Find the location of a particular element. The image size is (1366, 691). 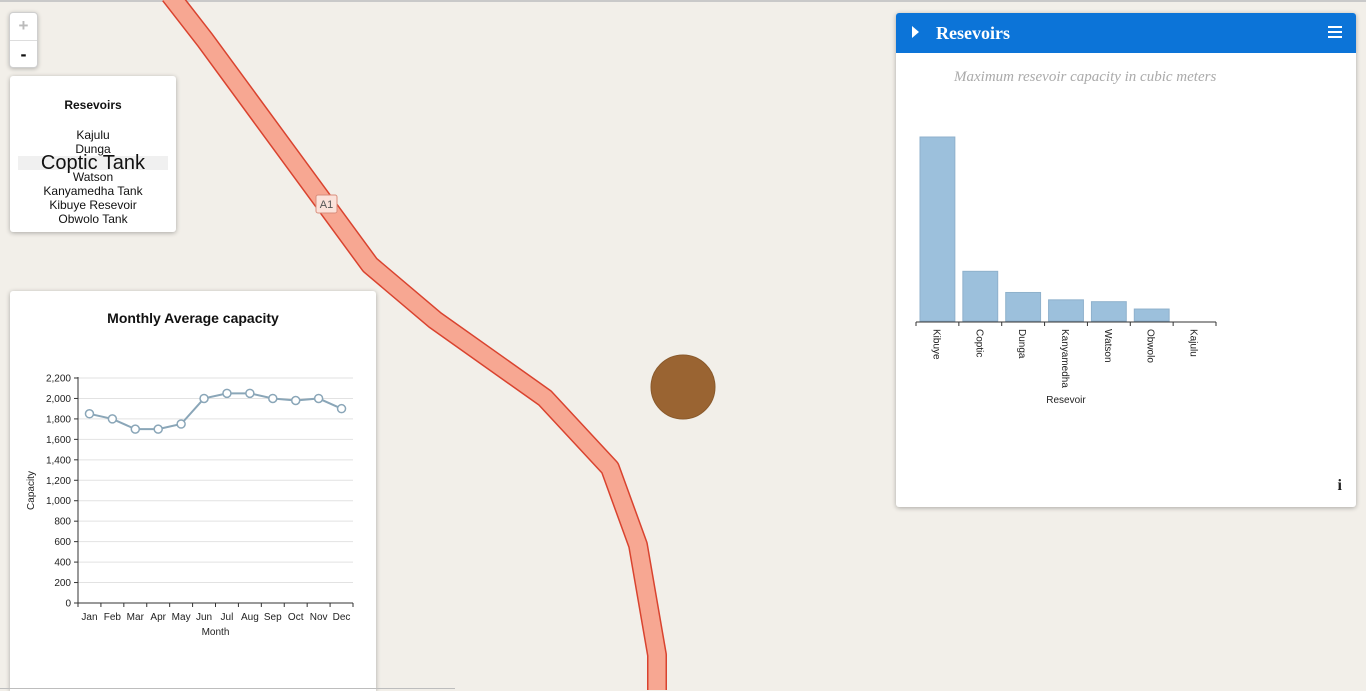

reservoir-list-title: Resevoirs is located at coordinates (93, 105).